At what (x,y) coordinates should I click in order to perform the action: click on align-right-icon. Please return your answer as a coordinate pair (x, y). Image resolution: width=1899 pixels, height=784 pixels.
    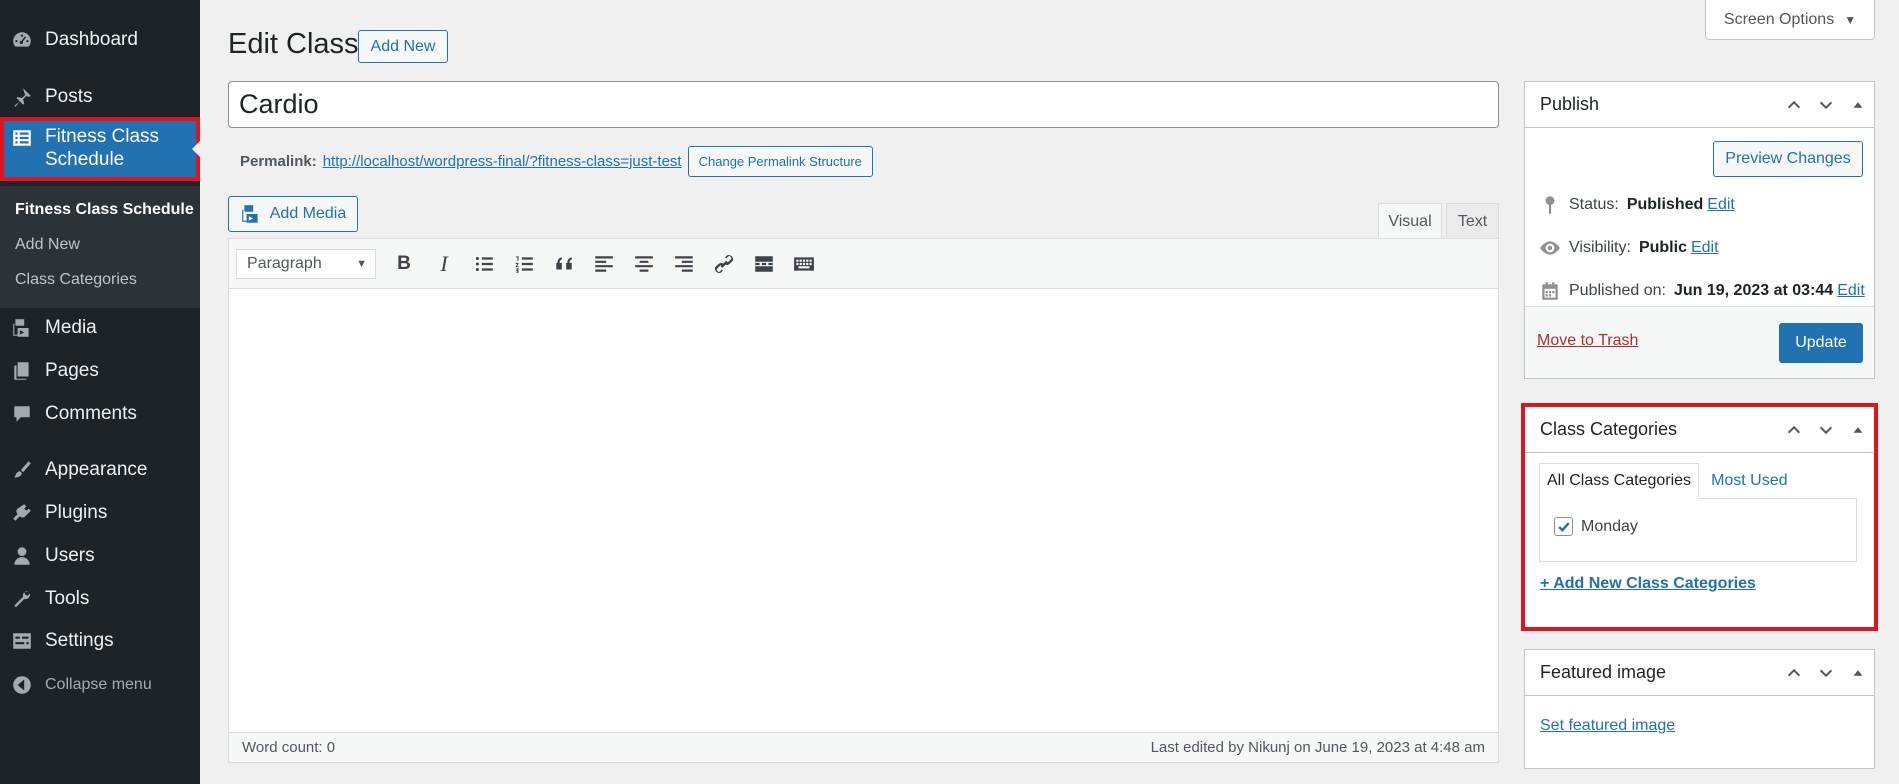
    Looking at the image, I should click on (684, 264).